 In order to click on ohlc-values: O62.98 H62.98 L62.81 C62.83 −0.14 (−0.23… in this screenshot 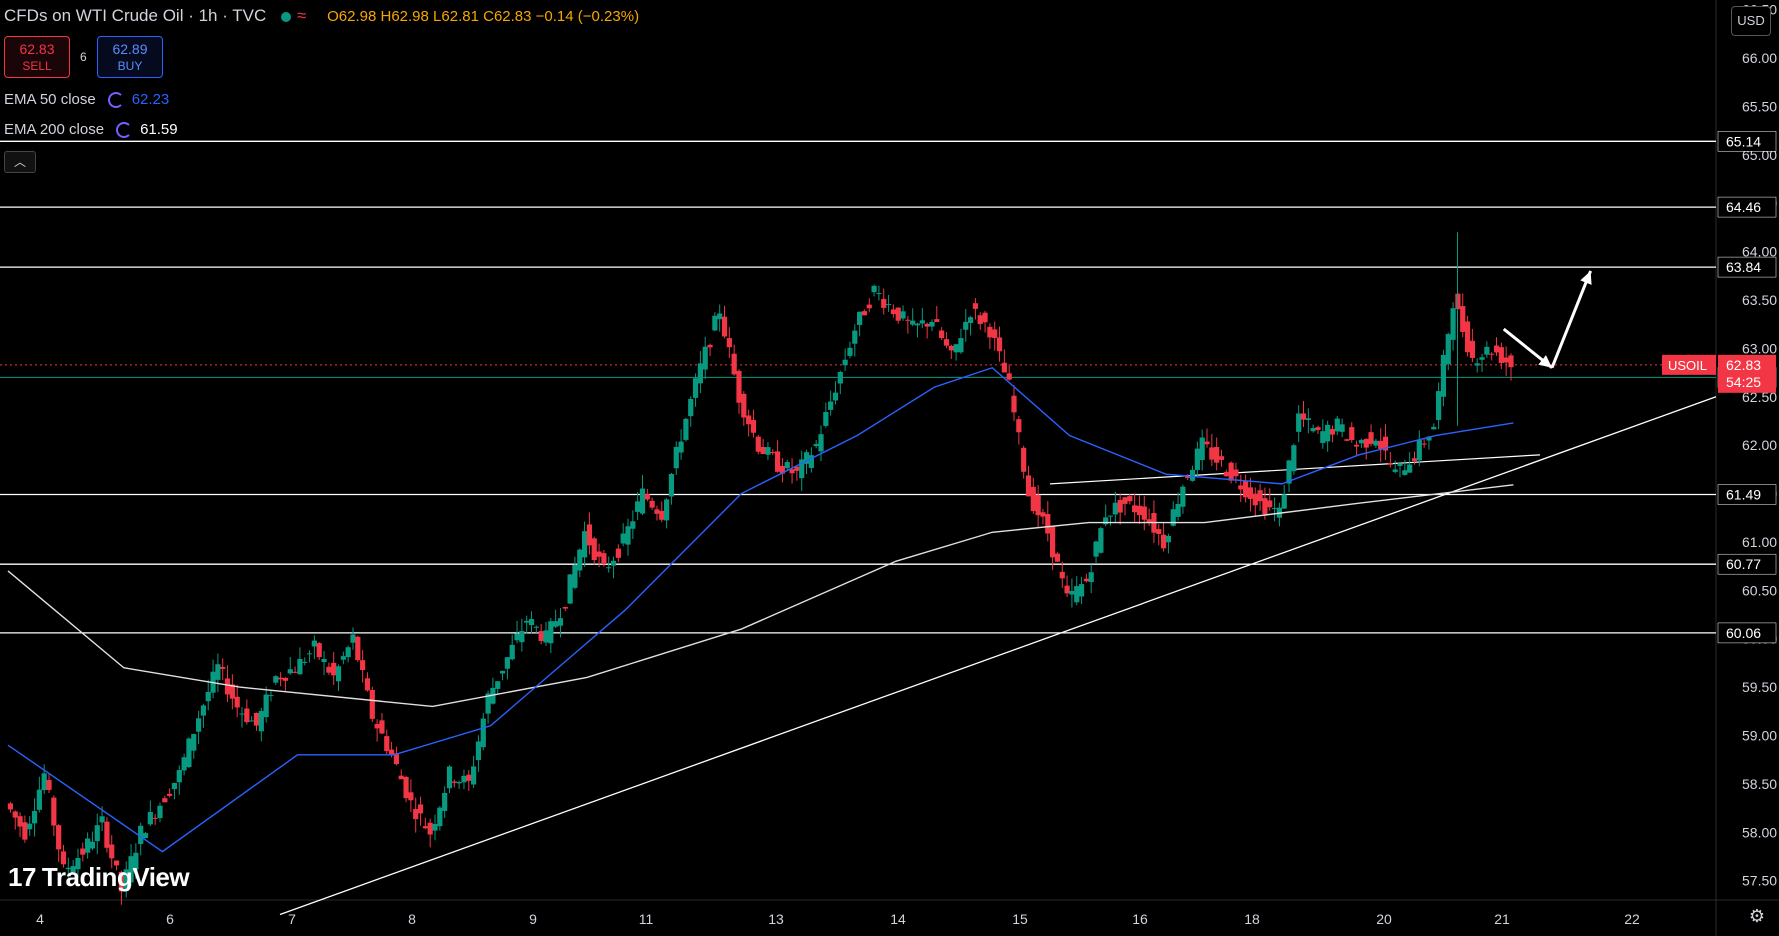, I will do `click(483, 16)`.